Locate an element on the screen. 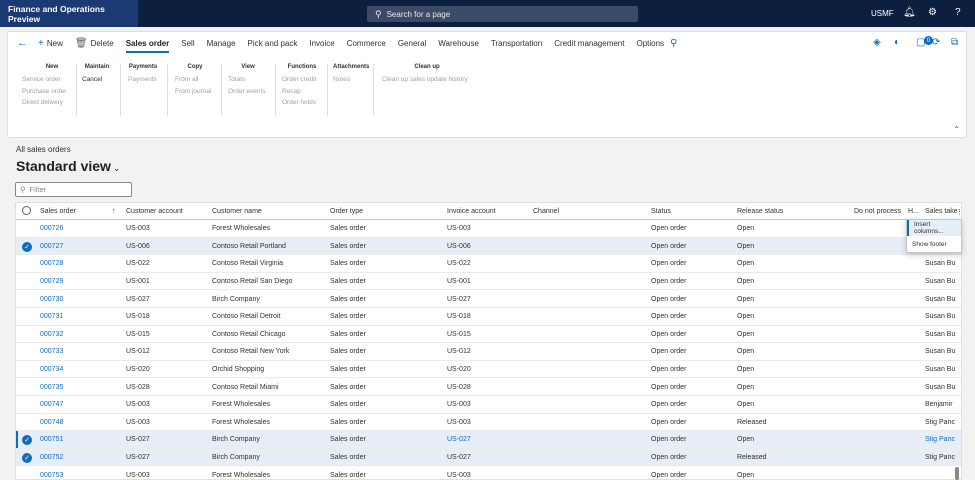  new-button: + New is located at coordinates (50, 43).